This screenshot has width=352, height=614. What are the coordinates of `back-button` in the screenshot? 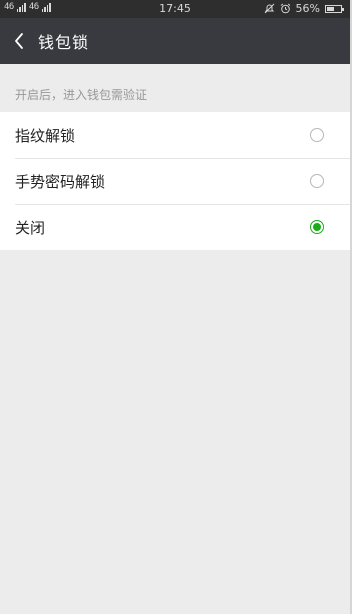 It's located at (19, 41).